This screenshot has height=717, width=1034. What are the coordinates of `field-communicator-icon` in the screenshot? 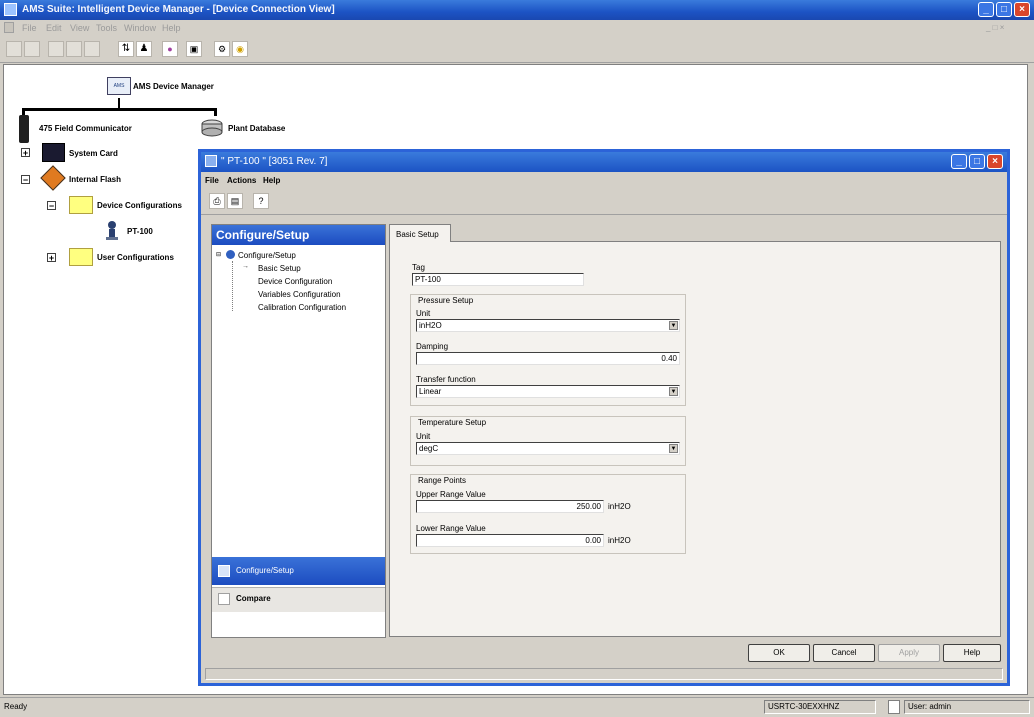 It's located at (24, 129).